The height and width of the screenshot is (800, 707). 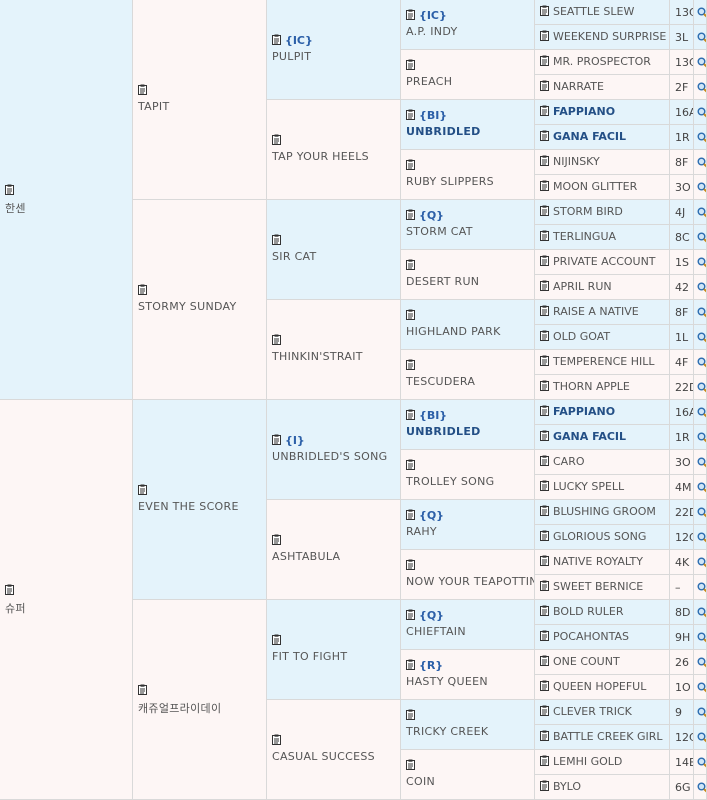 What do you see at coordinates (320, 156) in the screenshot?
I see `horse-name-link: TAP YOUR HEELS` at bounding box center [320, 156].